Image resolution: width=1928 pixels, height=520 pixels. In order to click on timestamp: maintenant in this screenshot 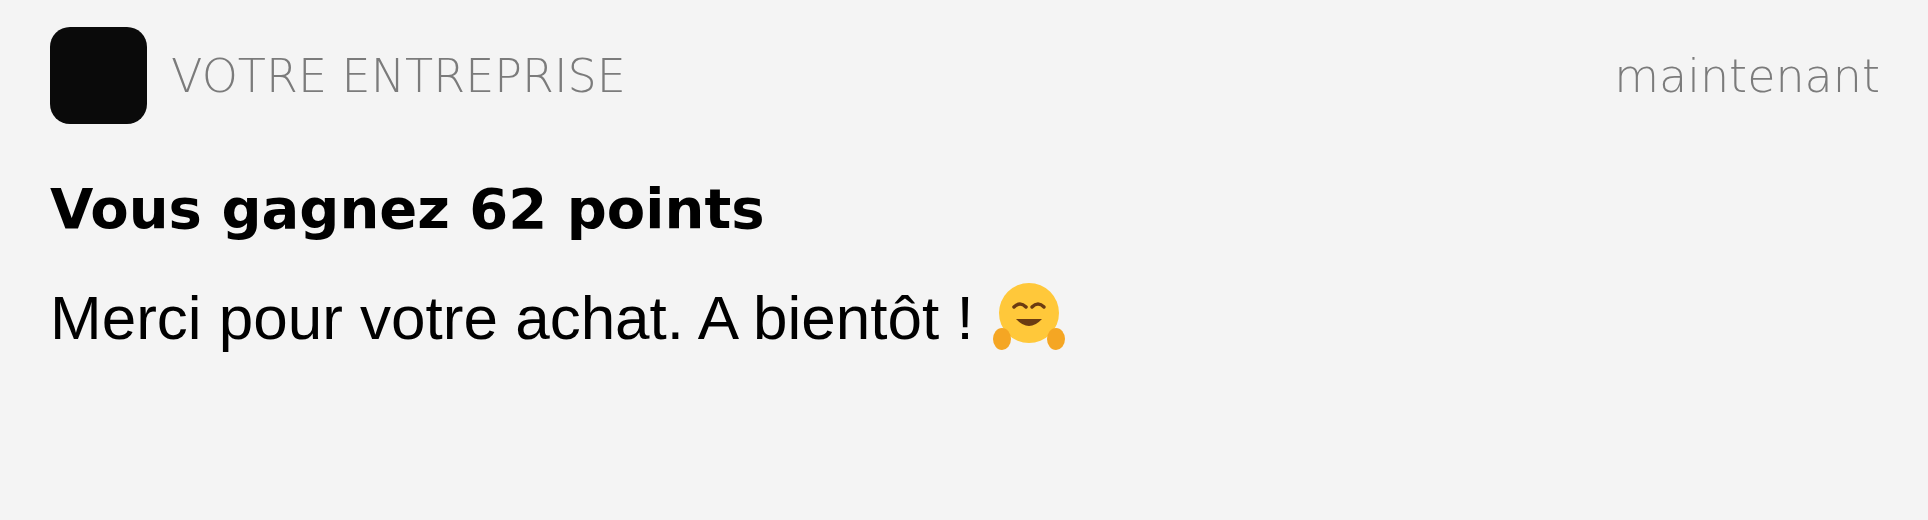, I will do `click(1747, 75)`.